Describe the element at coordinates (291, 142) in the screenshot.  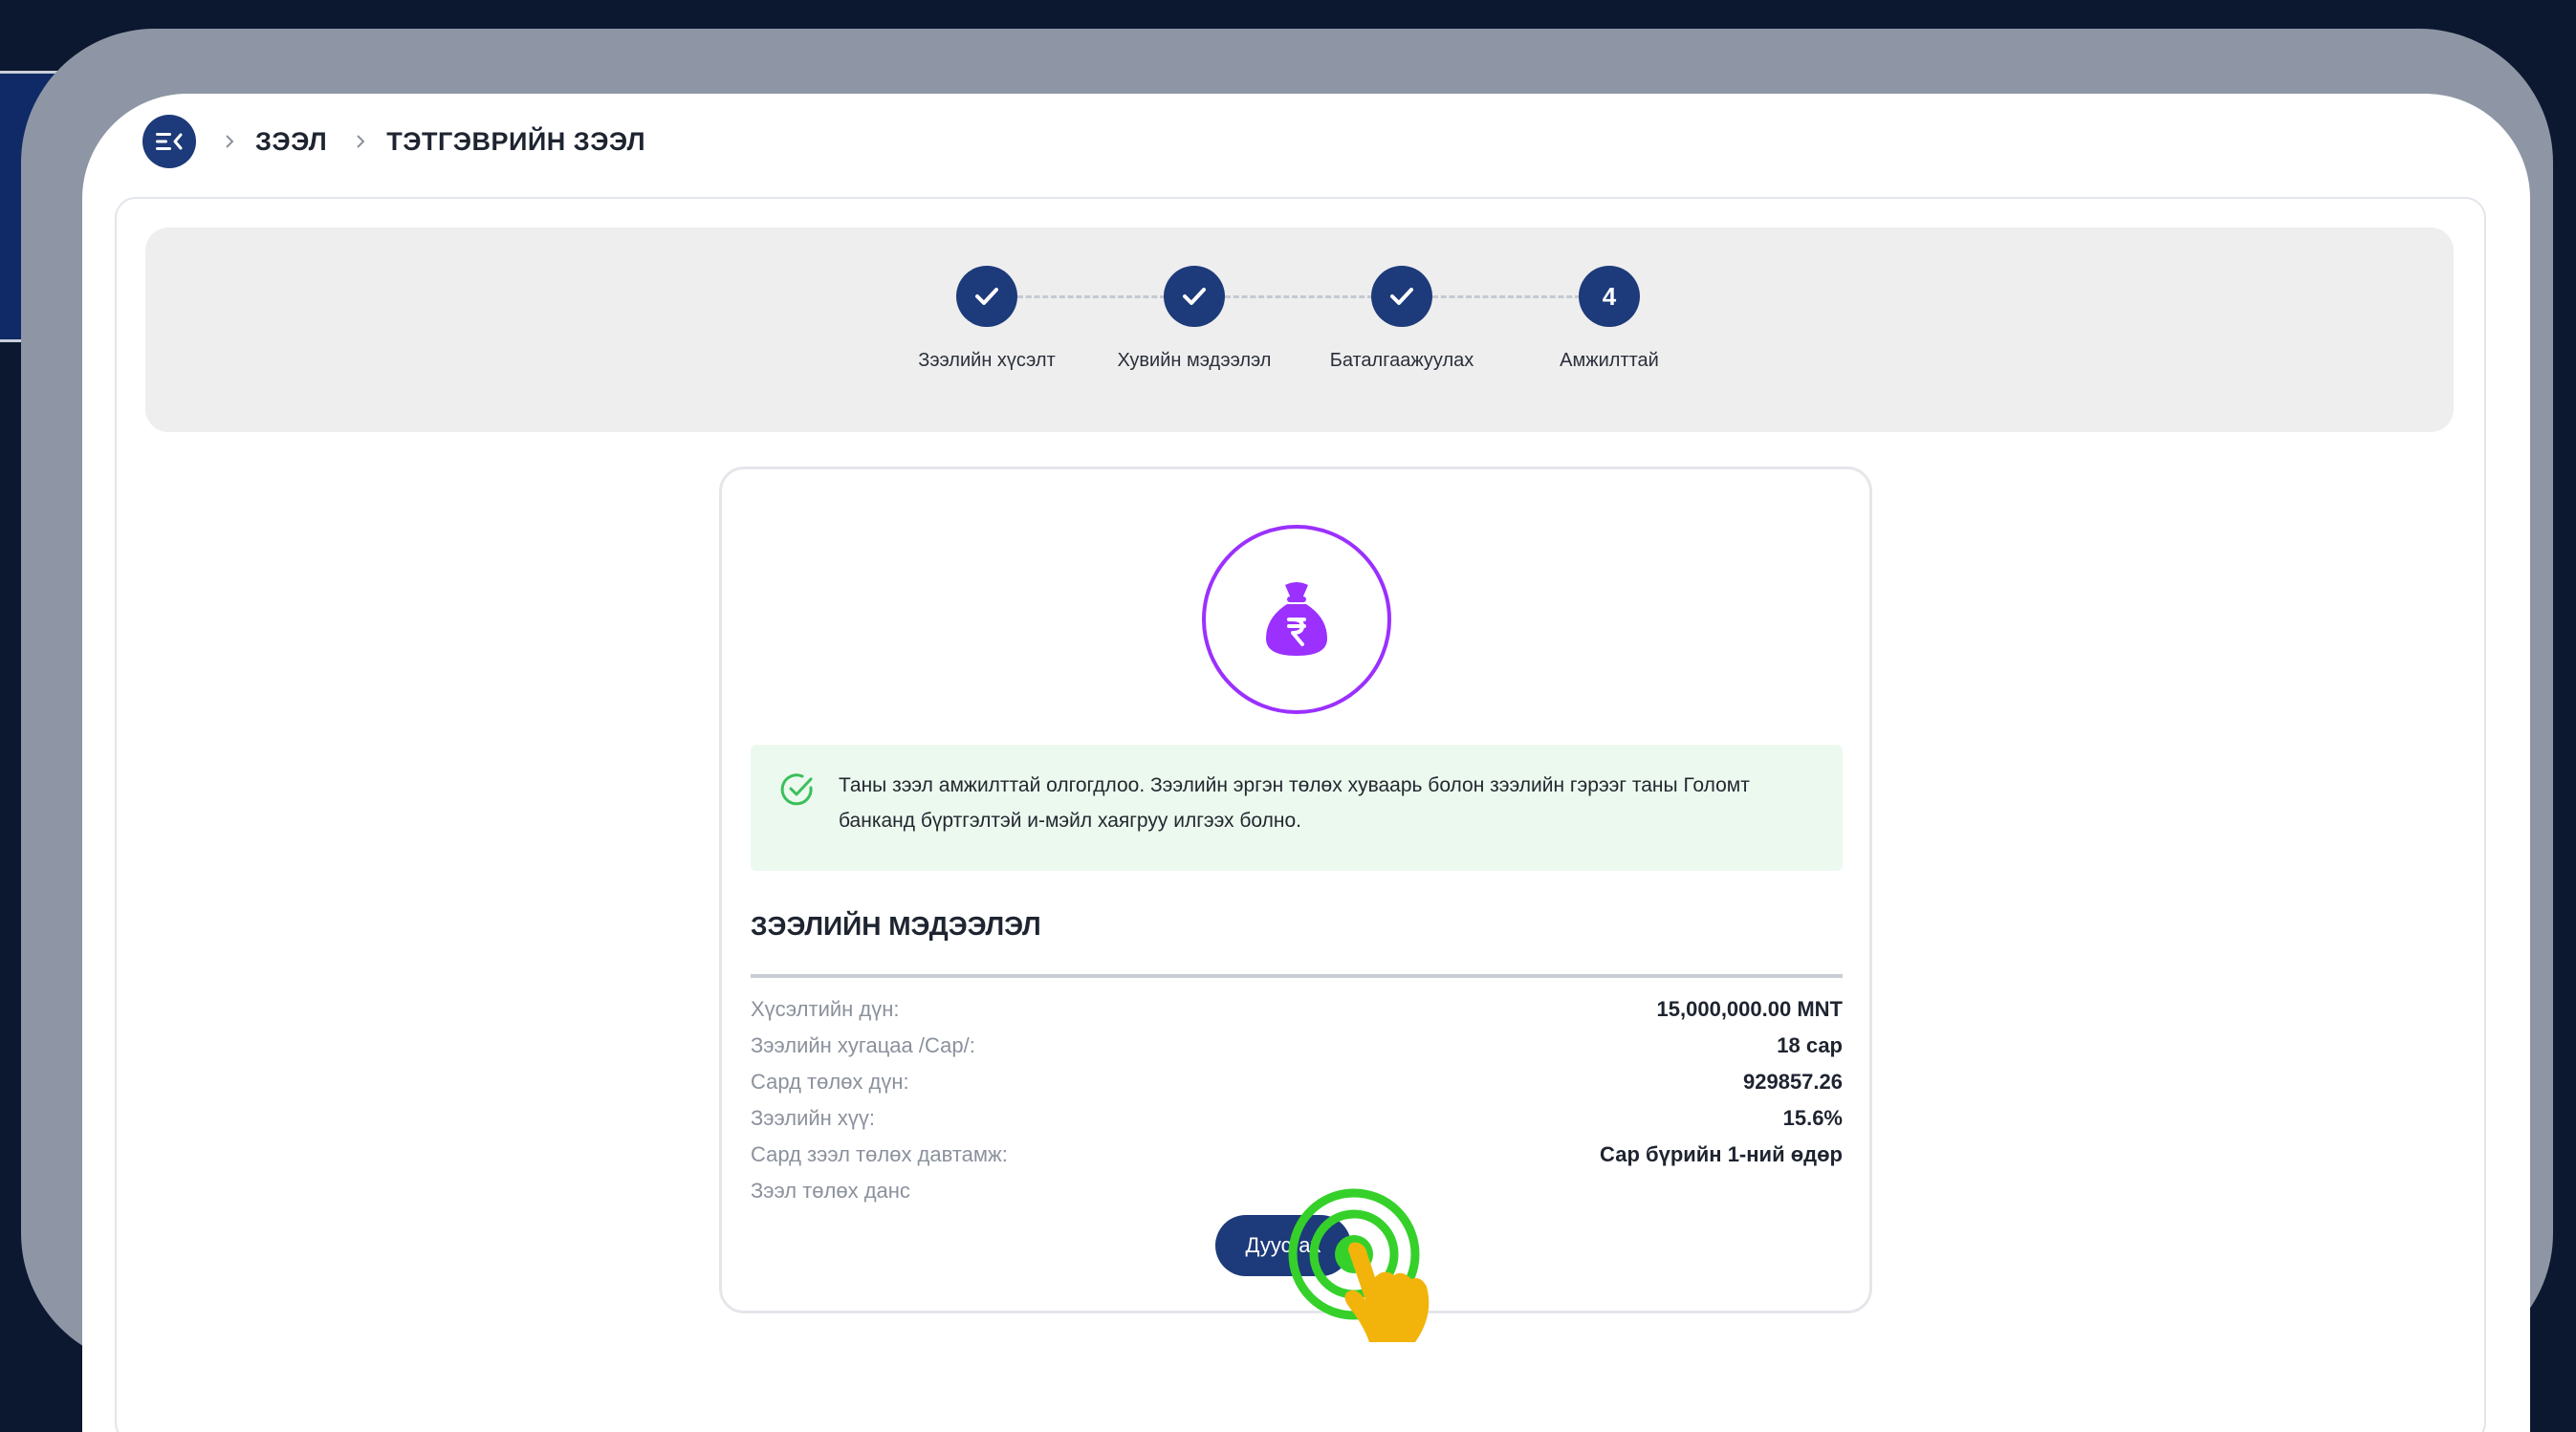
I see `breadcrumb-item-loan: ЗЭЭЛ` at that location.